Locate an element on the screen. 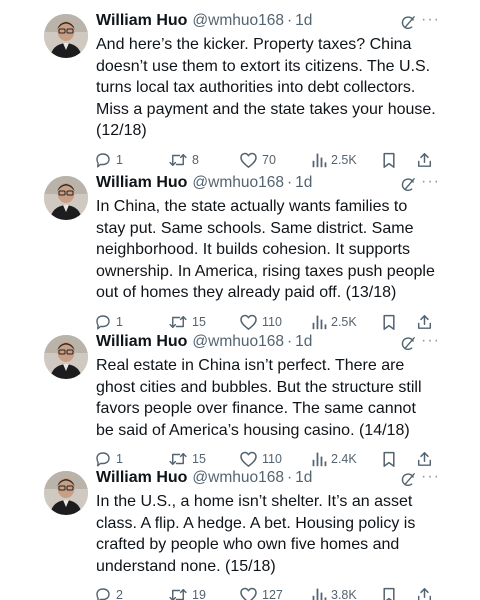 This screenshot has height=600, width=480. like-count: 127 is located at coordinates (272, 594).